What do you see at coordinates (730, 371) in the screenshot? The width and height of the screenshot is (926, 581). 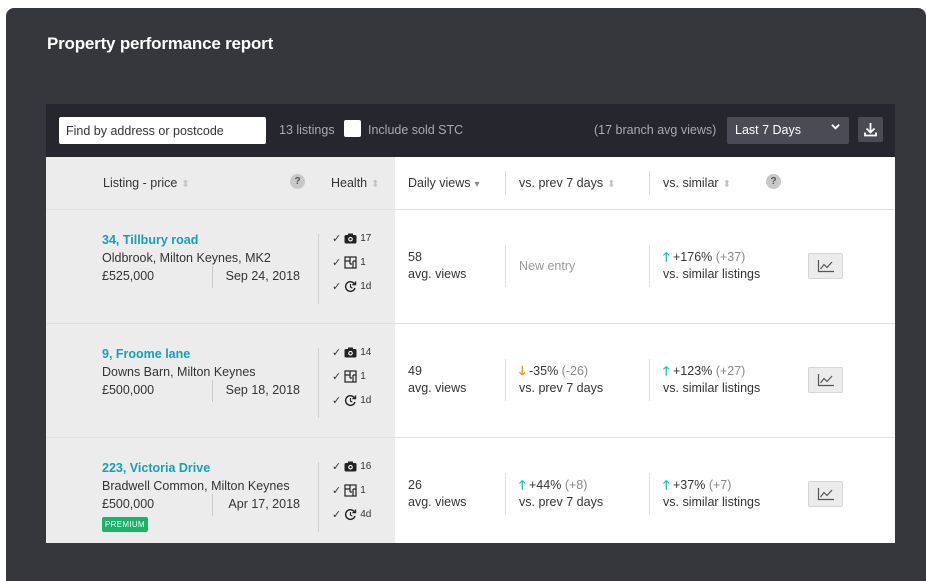 I see `similar-delta: (+27)` at bounding box center [730, 371].